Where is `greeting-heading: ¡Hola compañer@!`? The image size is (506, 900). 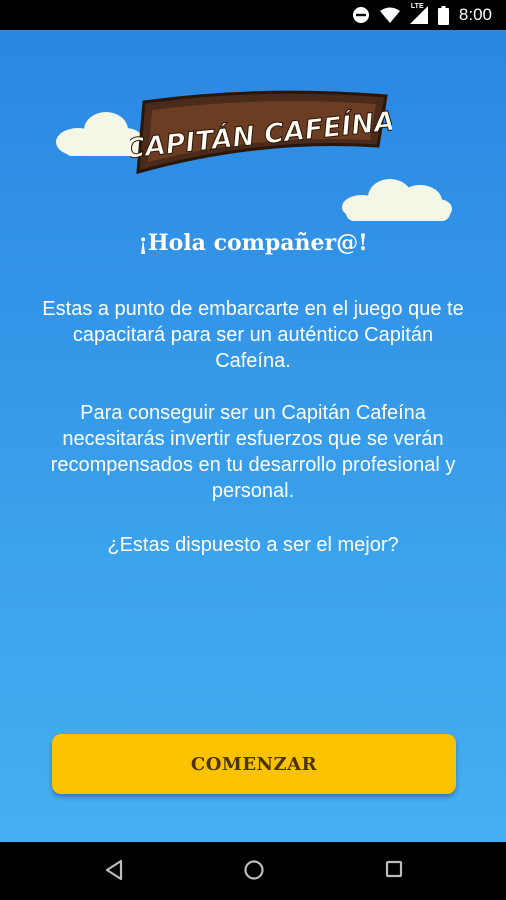
greeting-heading: ¡Hola compañer@! is located at coordinates (253, 243).